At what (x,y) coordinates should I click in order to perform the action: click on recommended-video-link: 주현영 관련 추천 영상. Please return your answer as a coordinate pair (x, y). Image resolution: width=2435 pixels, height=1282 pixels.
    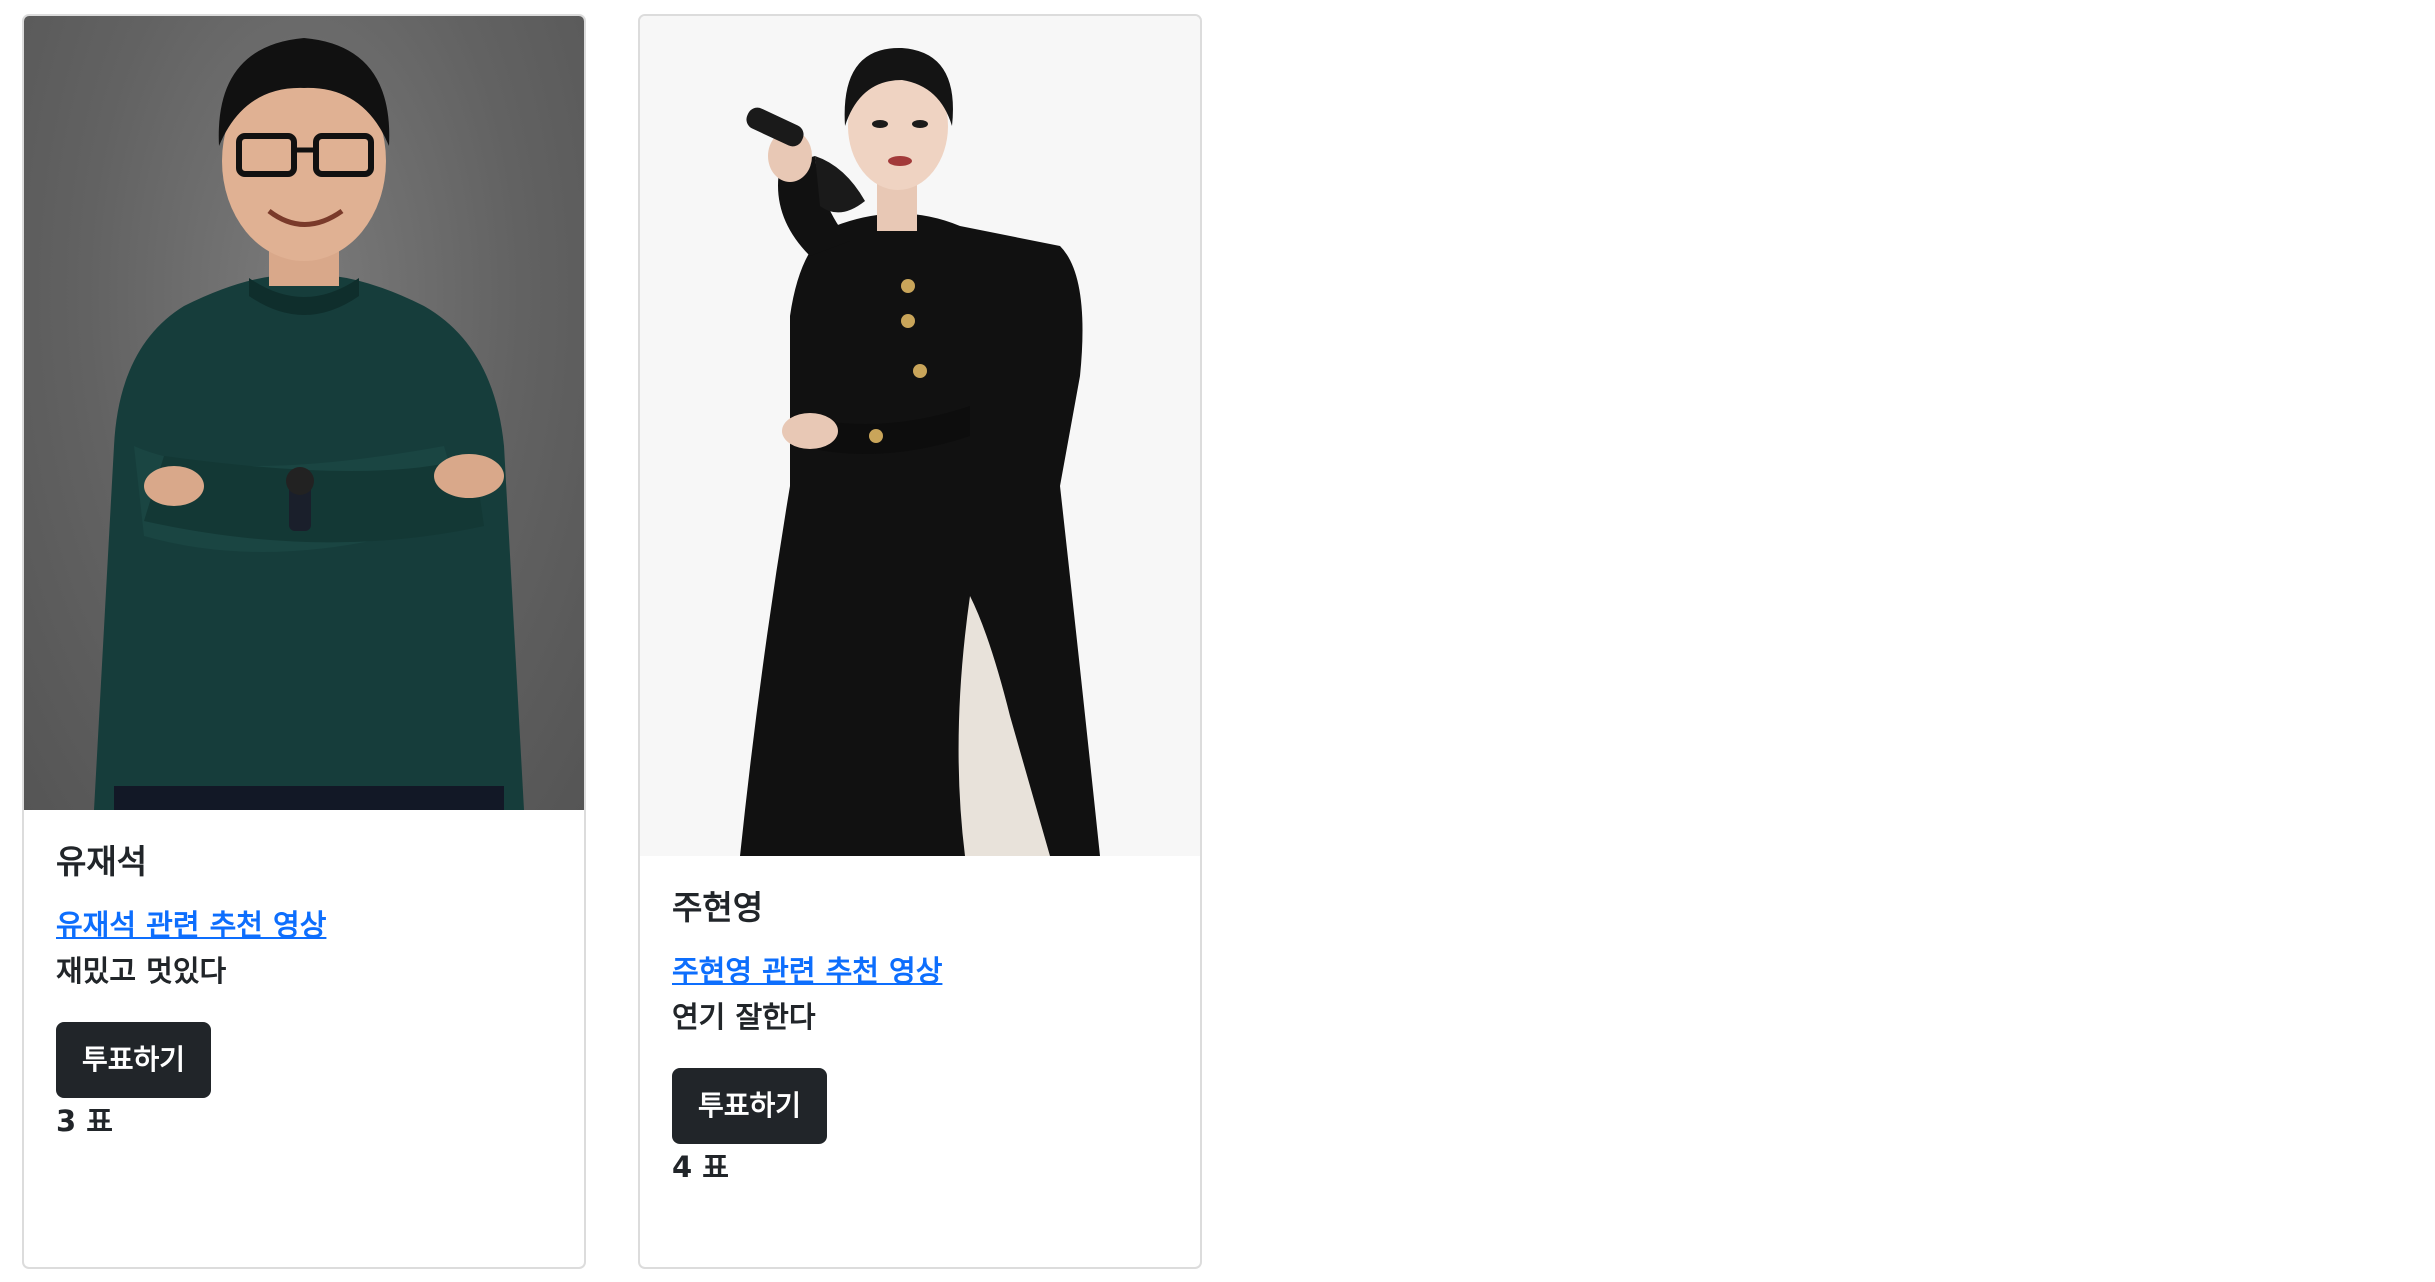
    Looking at the image, I should click on (807, 971).